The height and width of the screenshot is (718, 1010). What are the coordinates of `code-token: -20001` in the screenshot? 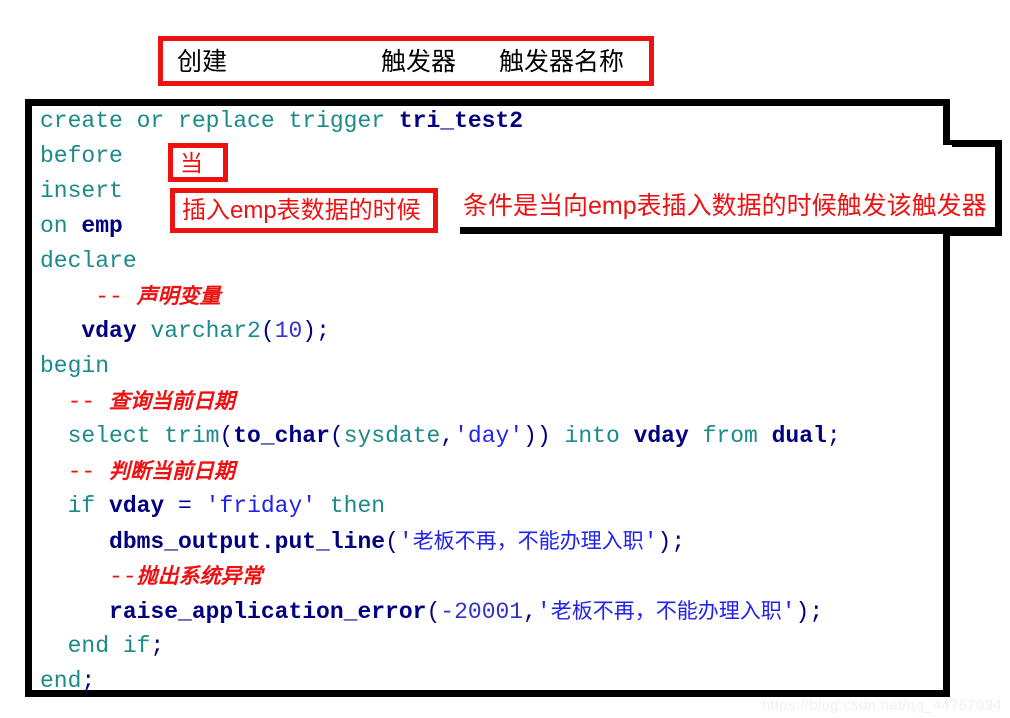 It's located at (482, 612).